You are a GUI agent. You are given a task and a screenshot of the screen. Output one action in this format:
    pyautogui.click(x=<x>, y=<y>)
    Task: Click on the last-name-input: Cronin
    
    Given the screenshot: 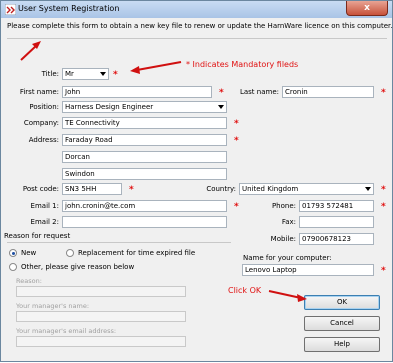 What is the action you would take?
    pyautogui.click(x=328, y=92)
    